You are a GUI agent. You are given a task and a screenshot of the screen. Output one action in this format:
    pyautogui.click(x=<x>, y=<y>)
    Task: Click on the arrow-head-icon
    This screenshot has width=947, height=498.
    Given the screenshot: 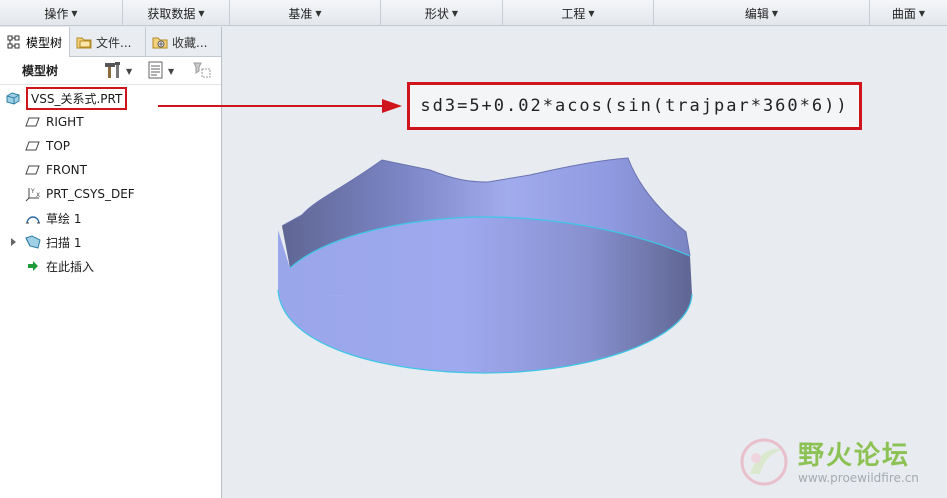 What is the action you would take?
    pyautogui.click(x=392, y=106)
    